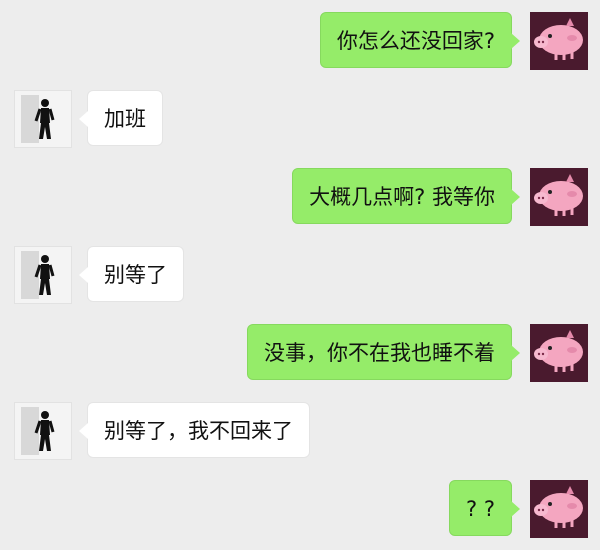 The image size is (600, 550). What do you see at coordinates (300, 120) in the screenshot?
I see `message-row-received: 加班` at bounding box center [300, 120].